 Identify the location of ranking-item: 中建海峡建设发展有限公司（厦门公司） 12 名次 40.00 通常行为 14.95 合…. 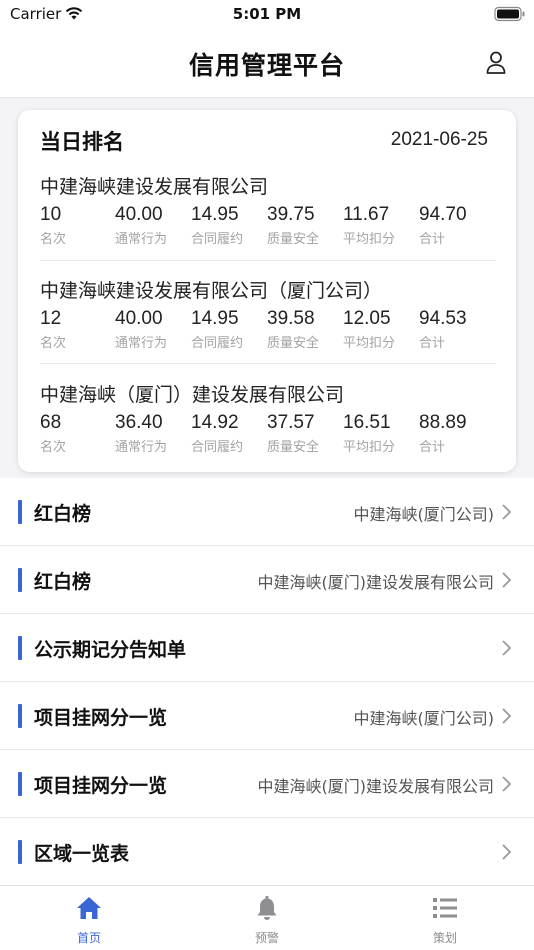
(268, 328).